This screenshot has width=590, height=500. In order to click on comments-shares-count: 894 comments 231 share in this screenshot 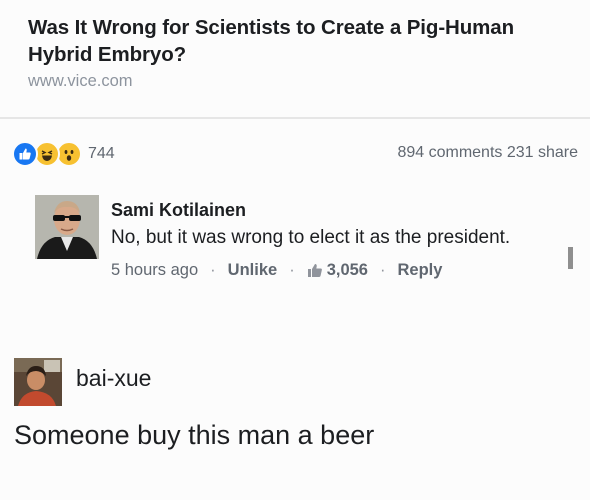, I will do `click(487, 153)`.